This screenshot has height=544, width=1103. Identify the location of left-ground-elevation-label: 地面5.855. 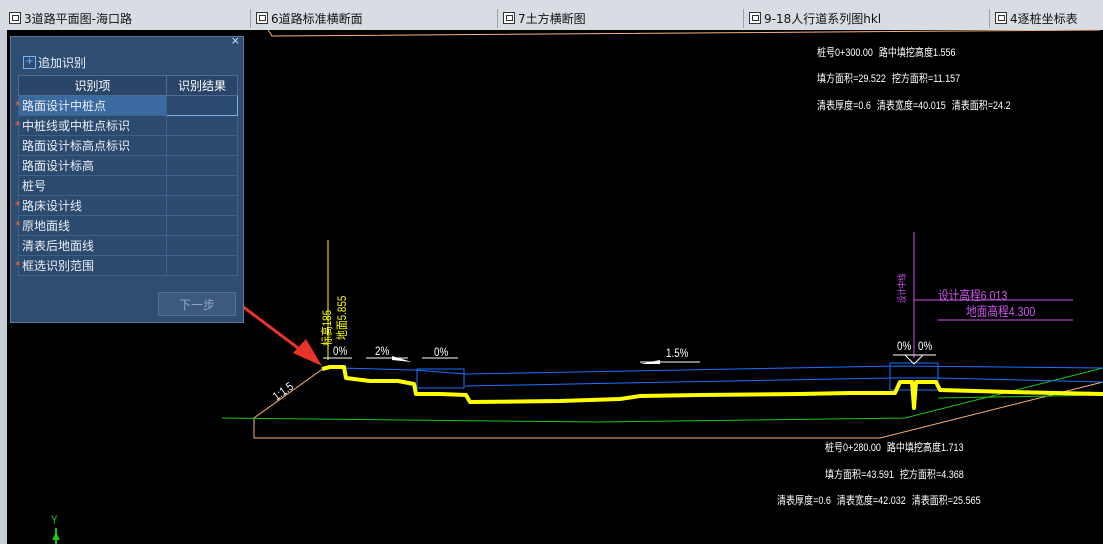
(342, 317).